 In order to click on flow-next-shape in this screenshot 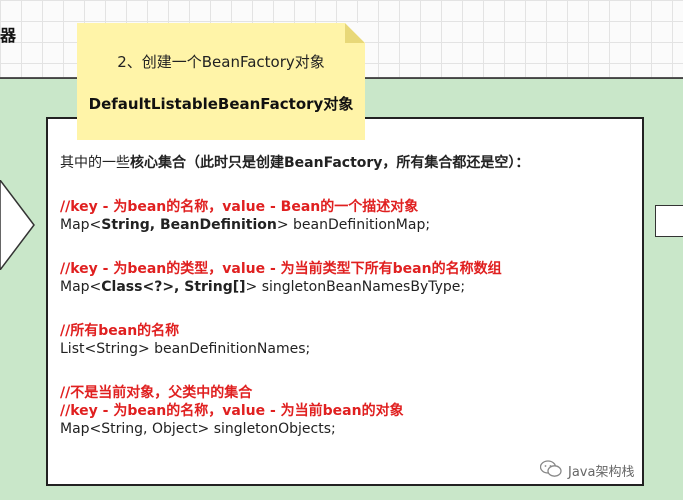, I will do `click(669, 221)`.